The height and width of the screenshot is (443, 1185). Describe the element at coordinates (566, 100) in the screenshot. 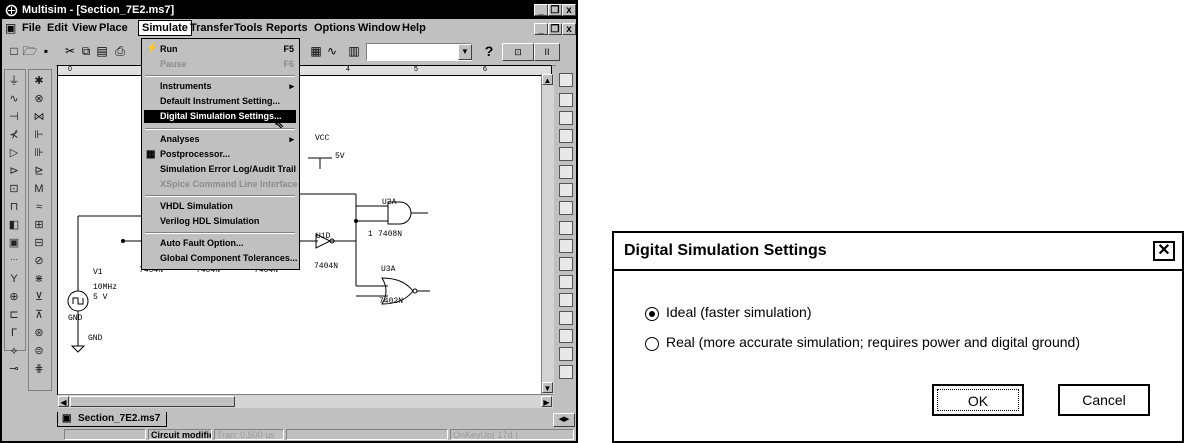

I see `function-generator-icon` at that location.